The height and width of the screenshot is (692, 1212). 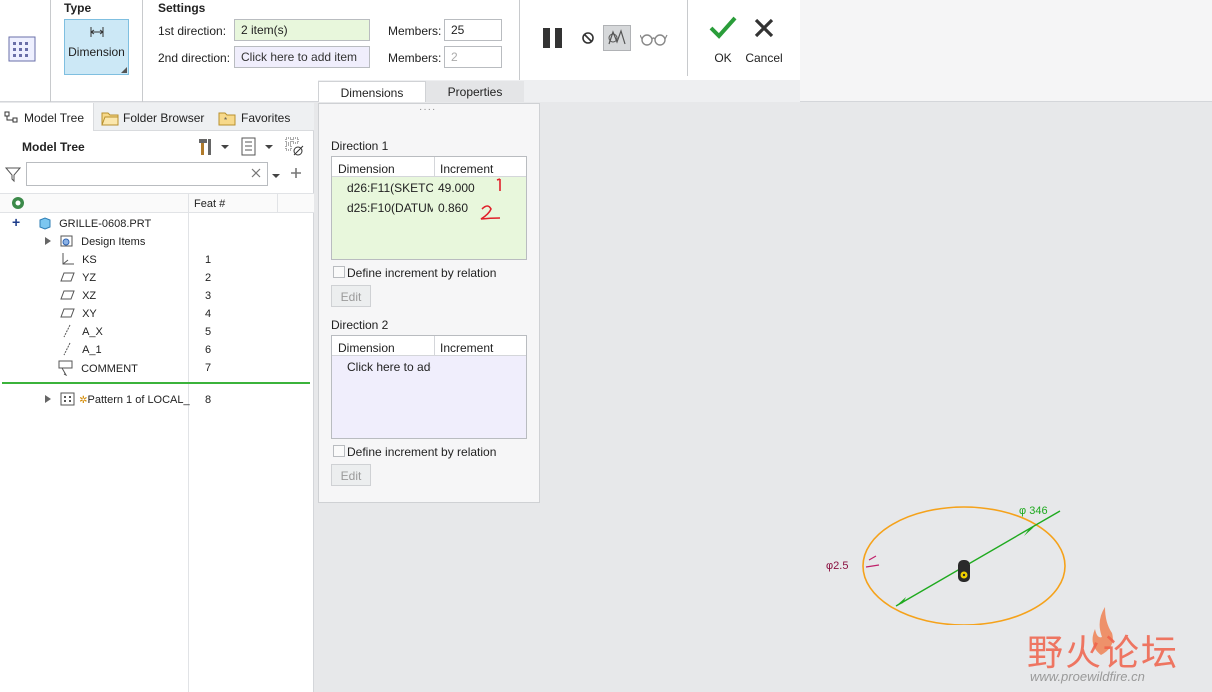 I want to click on first-direction-collector: 2 item(s), so click(x=302, y=30).